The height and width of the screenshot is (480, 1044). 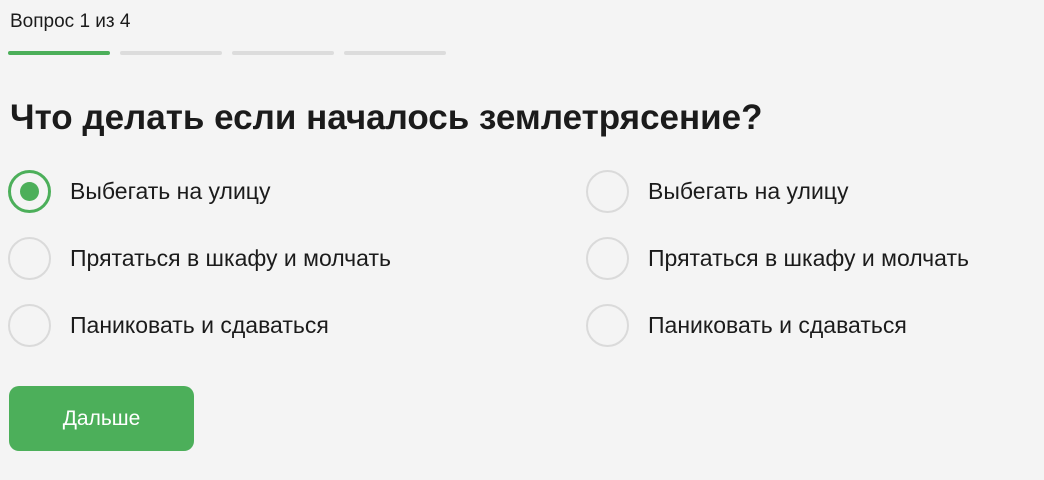 I want to click on answer-option-4: Прятаться в шкафу и молчать, so click(x=812, y=270).